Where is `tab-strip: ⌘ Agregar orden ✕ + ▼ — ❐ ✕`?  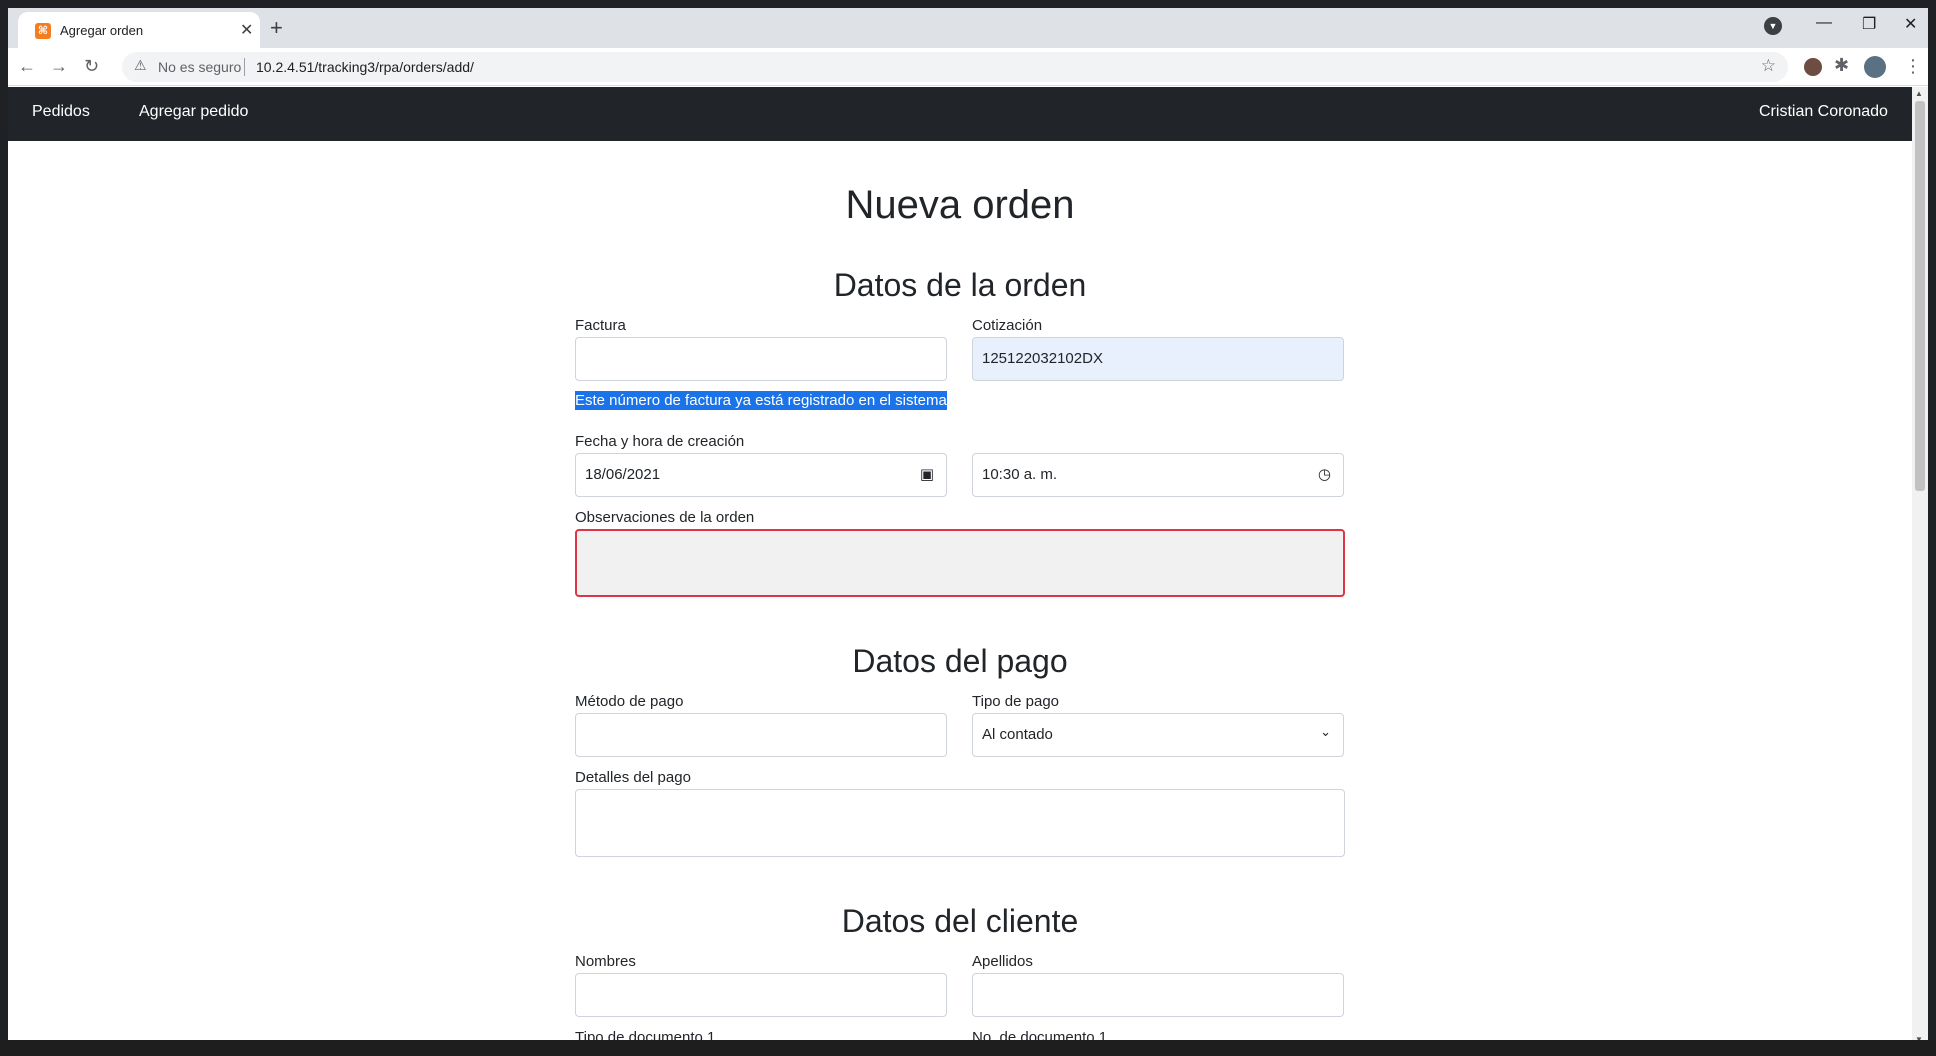
tab-strip: ⌘ Agregar orden ✕ + ▼ — ❐ ✕ is located at coordinates (968, 28).